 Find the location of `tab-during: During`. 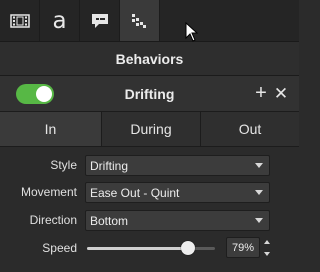

tab-during: During is located at coordinates (151, 129).